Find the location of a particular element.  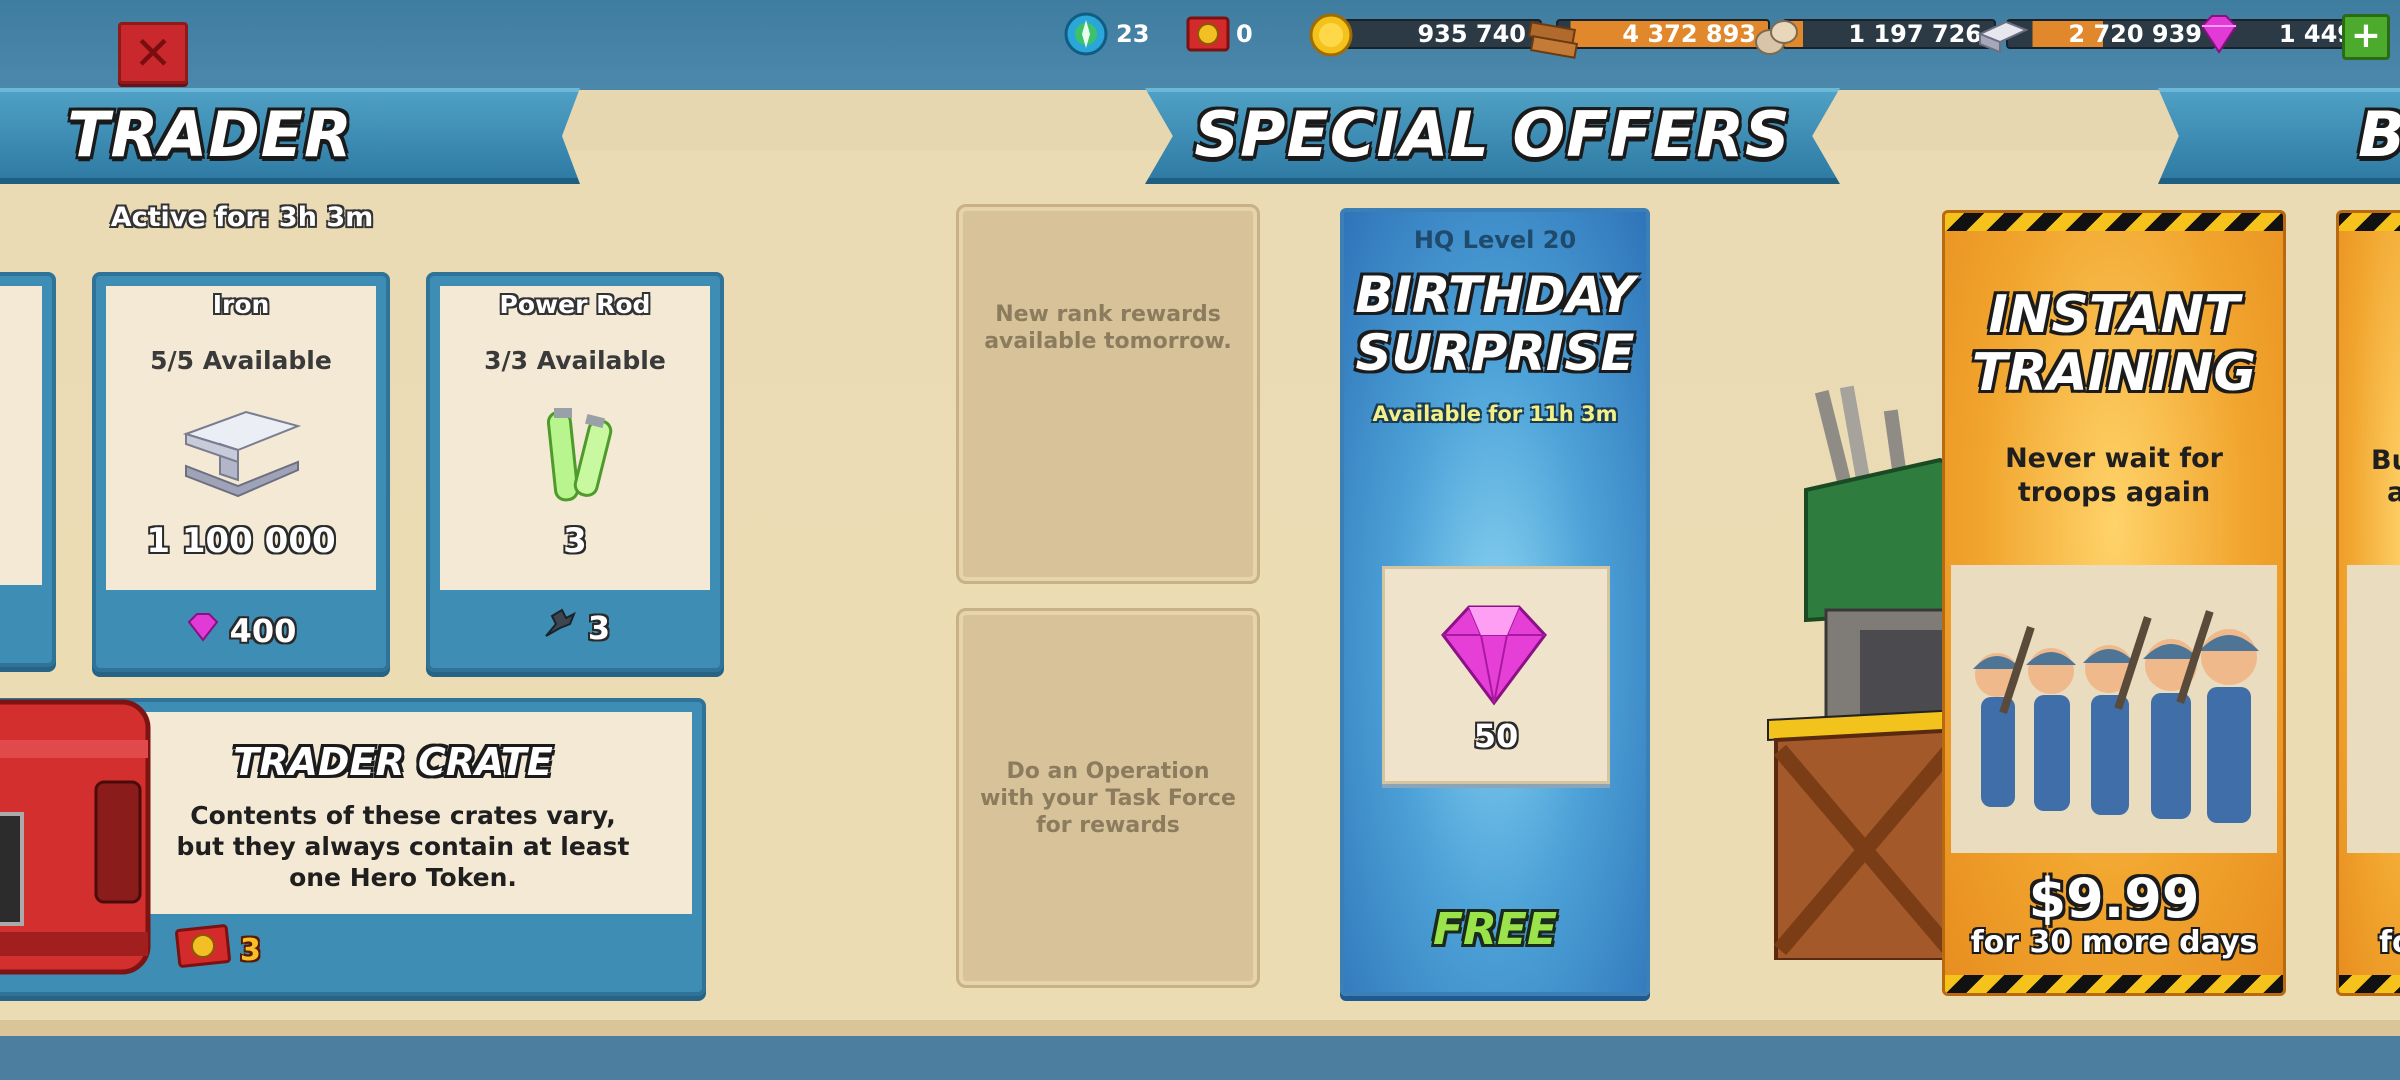

special-offers-banner: SPECIAL OFFERS is located at coordinates (1492, 136).